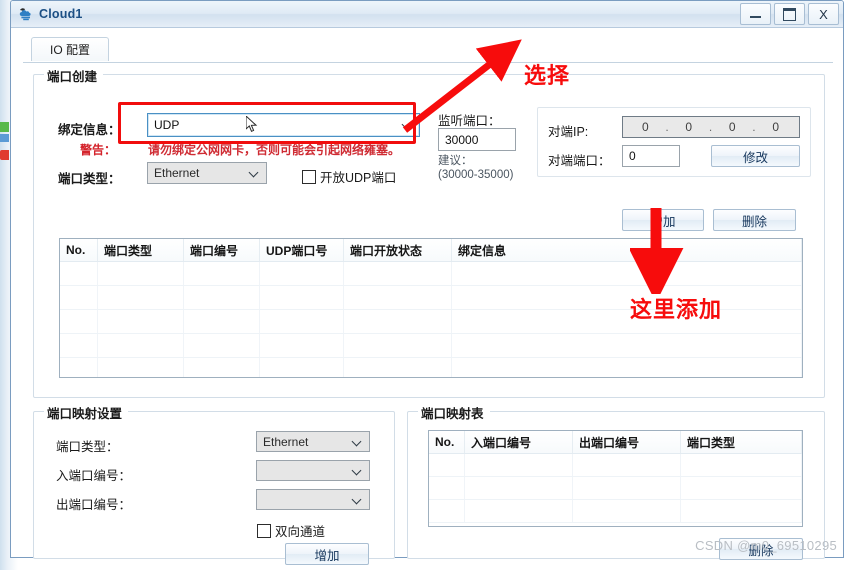 The height and width of the screenshot is (570, 850). I want to click on delete-port-button-label: 删除, so click(754, 221).